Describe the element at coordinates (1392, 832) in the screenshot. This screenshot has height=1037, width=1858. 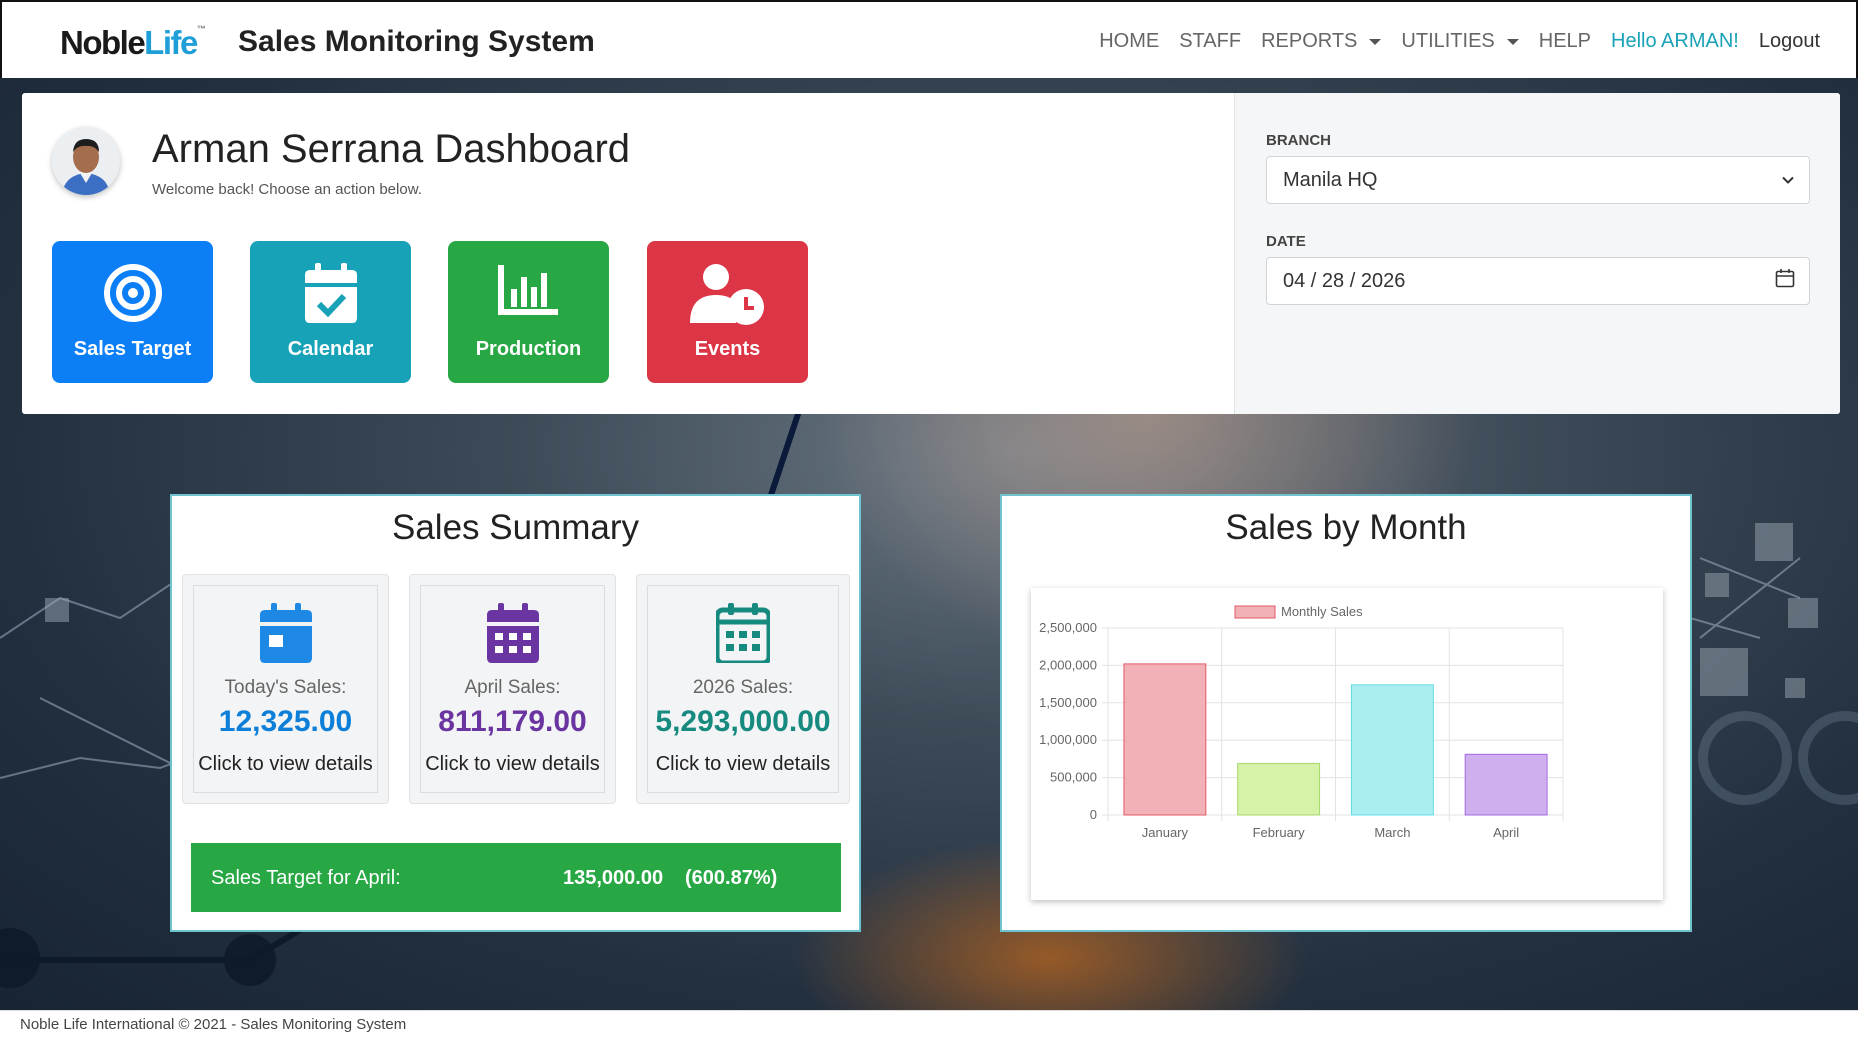
I see `x-tick-label: March` at that location.